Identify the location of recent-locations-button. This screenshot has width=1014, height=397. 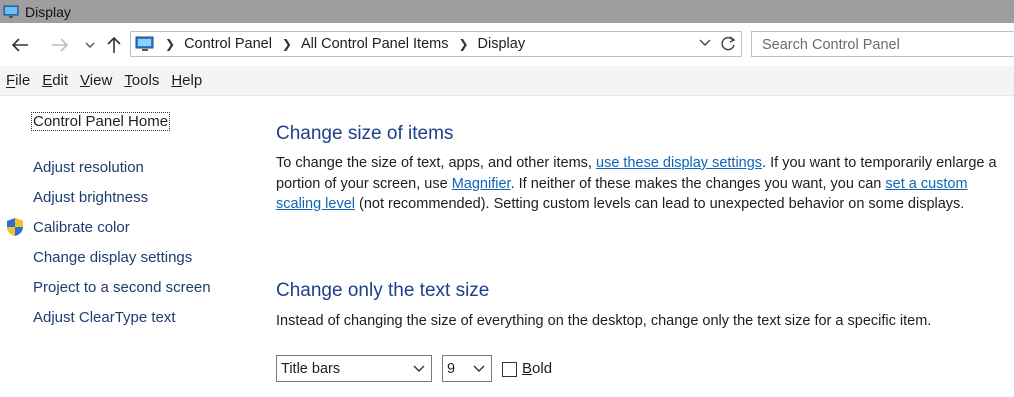
(90, 45).